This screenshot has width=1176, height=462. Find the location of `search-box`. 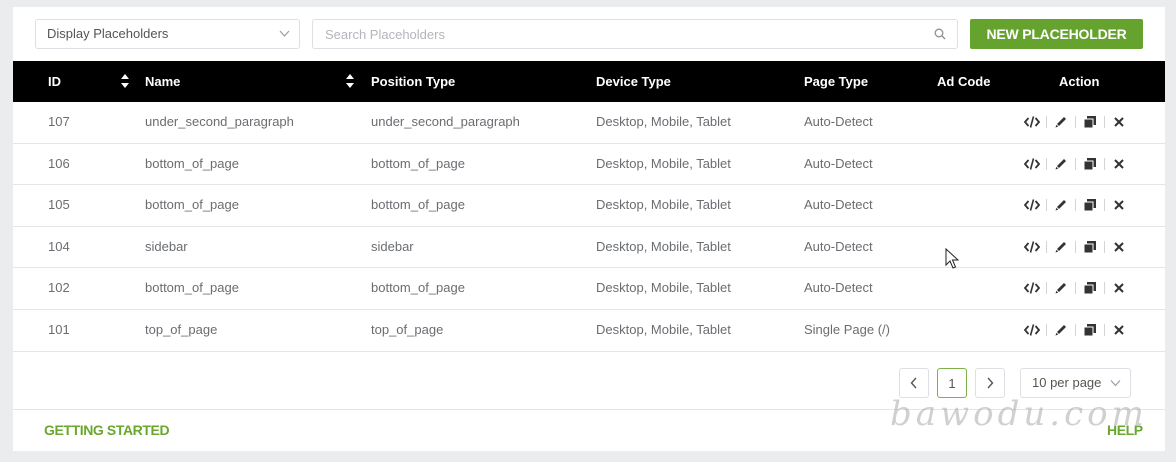

search-box is located at coordinates (635, 34).